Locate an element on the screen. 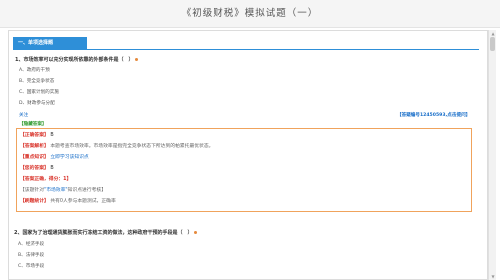 The height and width of the screenshot is (280, 500). question-2-option-b: B、法律手段 is located at coordinates (31, 255).